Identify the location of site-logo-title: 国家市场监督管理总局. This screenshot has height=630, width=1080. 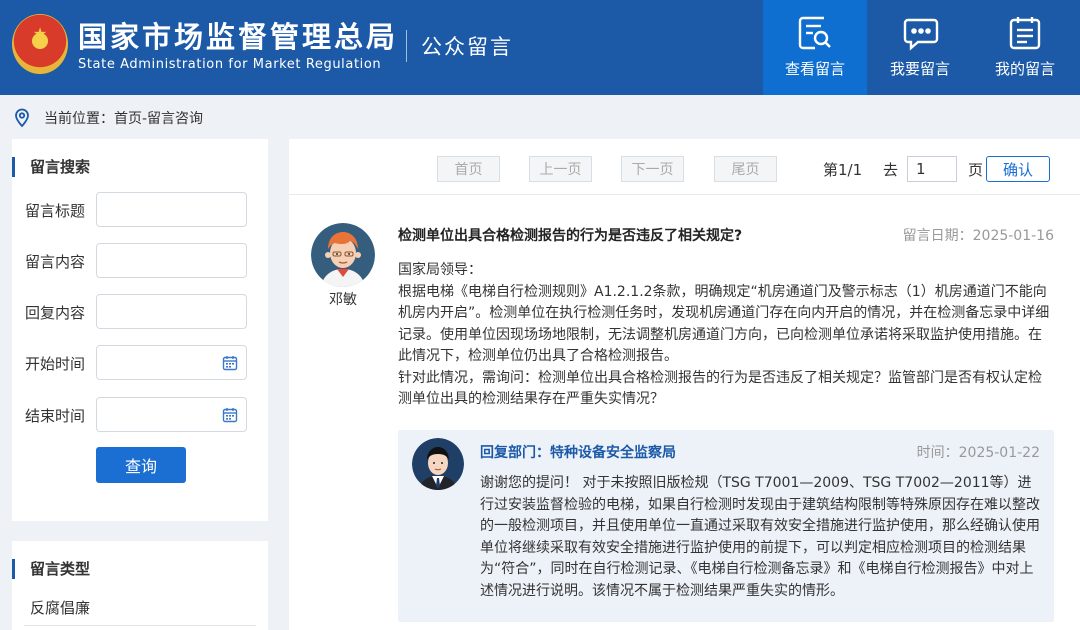
(238, 37).